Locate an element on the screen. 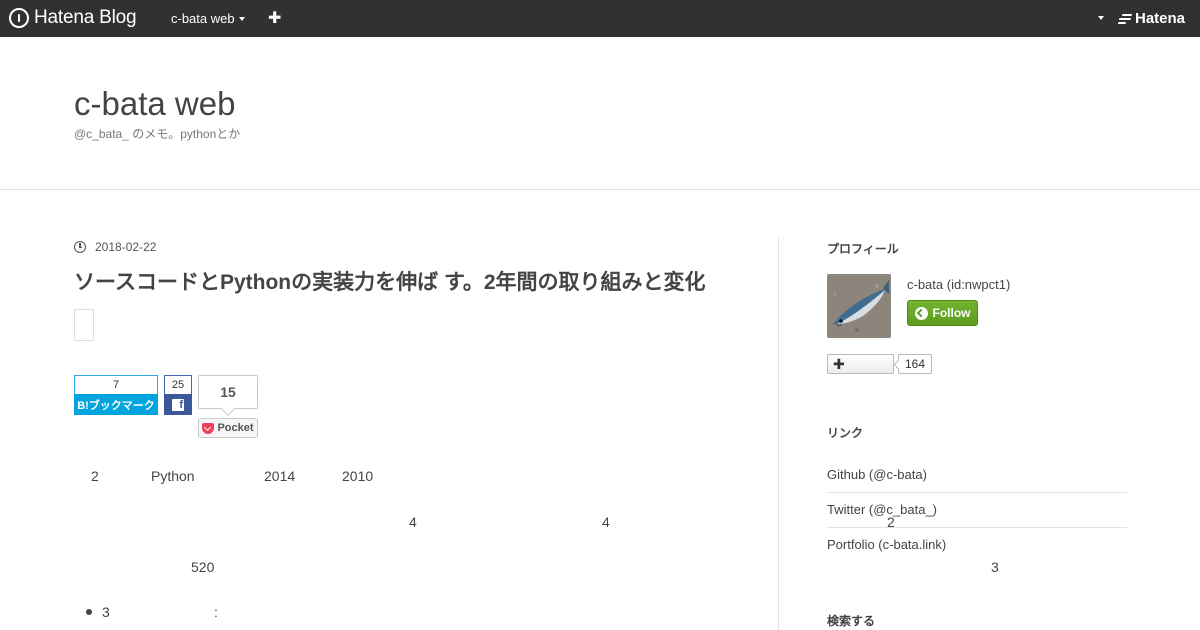 This screenshot has width=1200, height=630. fish-avatar-icon is located at coordinates (859, 306).